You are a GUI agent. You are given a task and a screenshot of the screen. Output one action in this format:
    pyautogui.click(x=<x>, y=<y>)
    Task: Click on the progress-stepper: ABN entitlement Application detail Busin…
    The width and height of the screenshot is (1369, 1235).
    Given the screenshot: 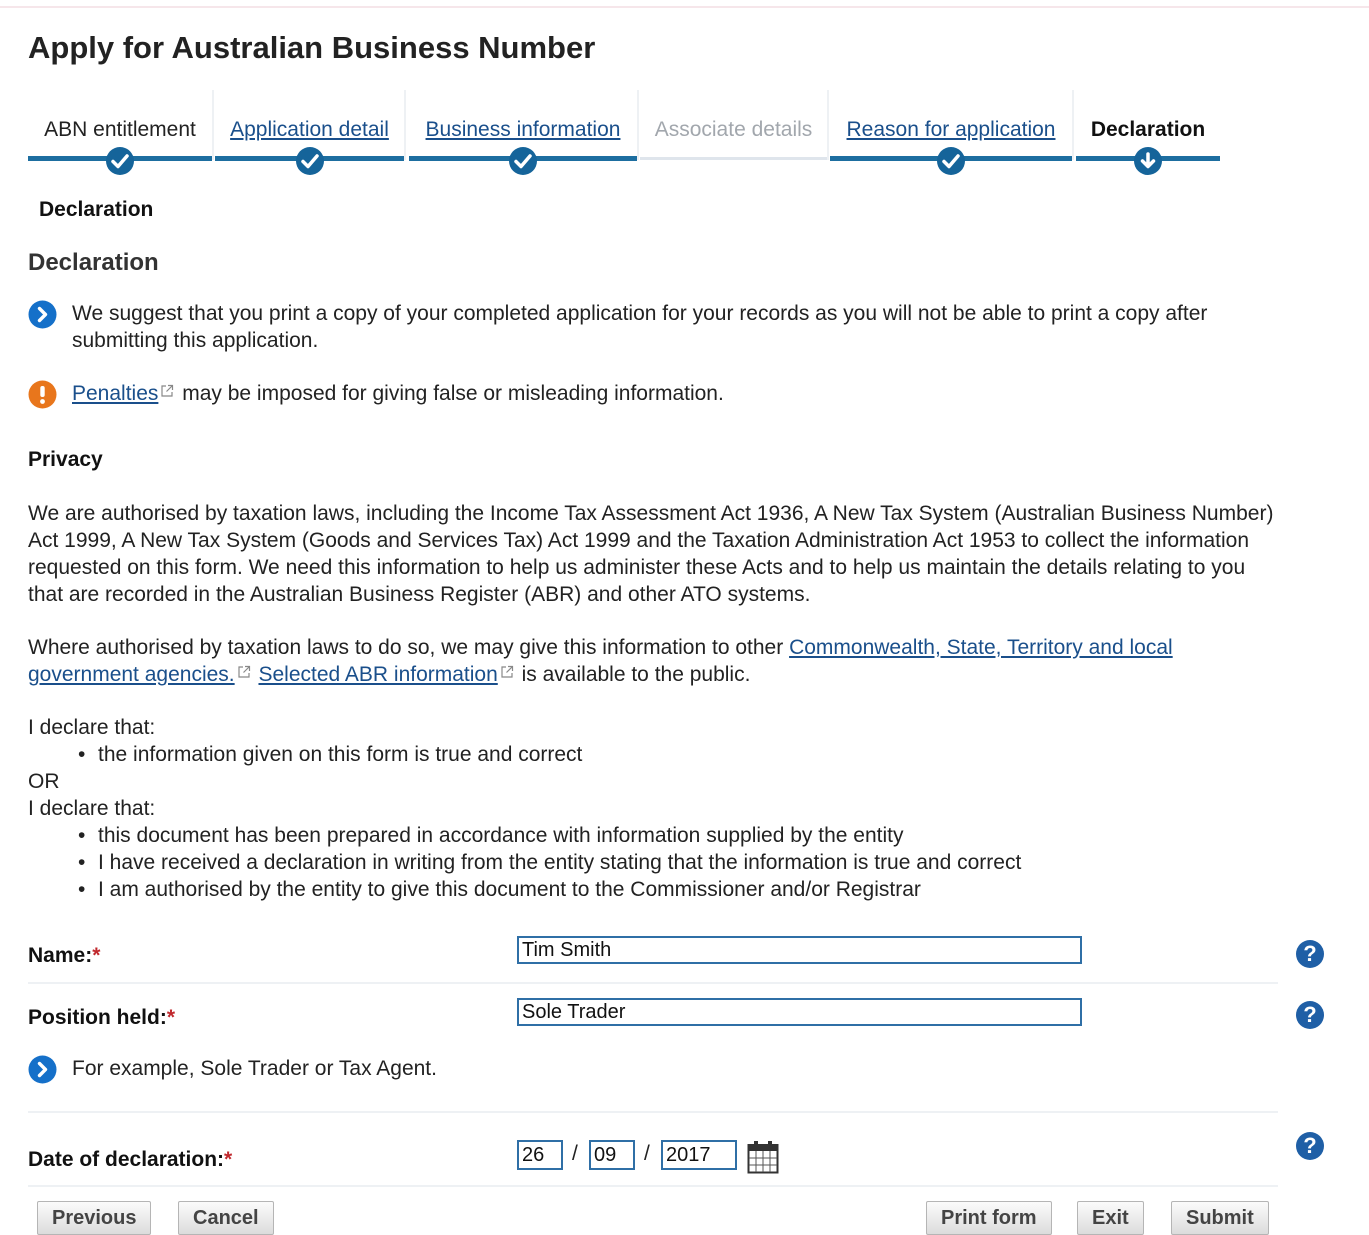 What is the action you would take?
    pyautogui.click(x=628, y=135)
    